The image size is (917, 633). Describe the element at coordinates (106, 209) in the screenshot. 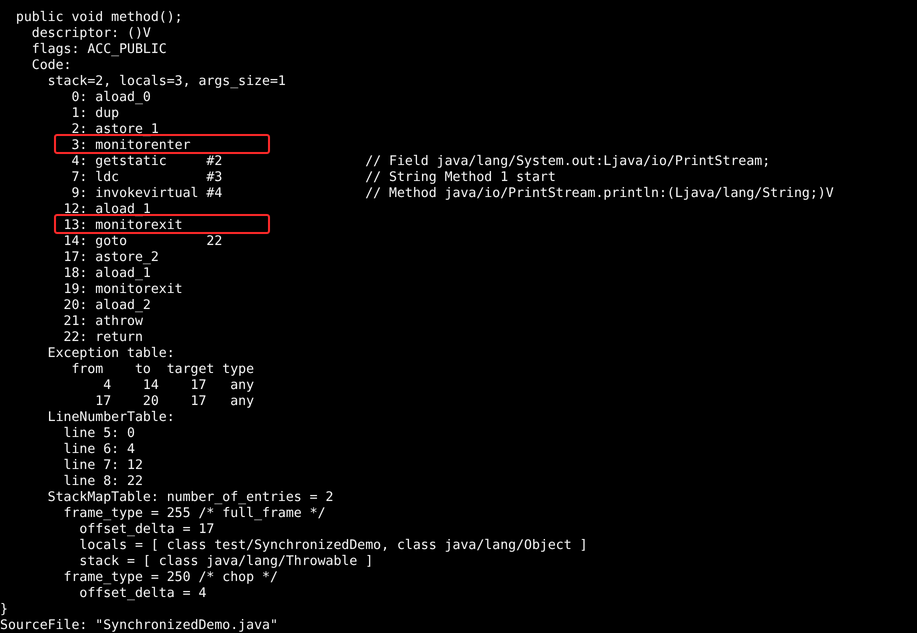

I see `code-line: 12: aload_1` at that location.